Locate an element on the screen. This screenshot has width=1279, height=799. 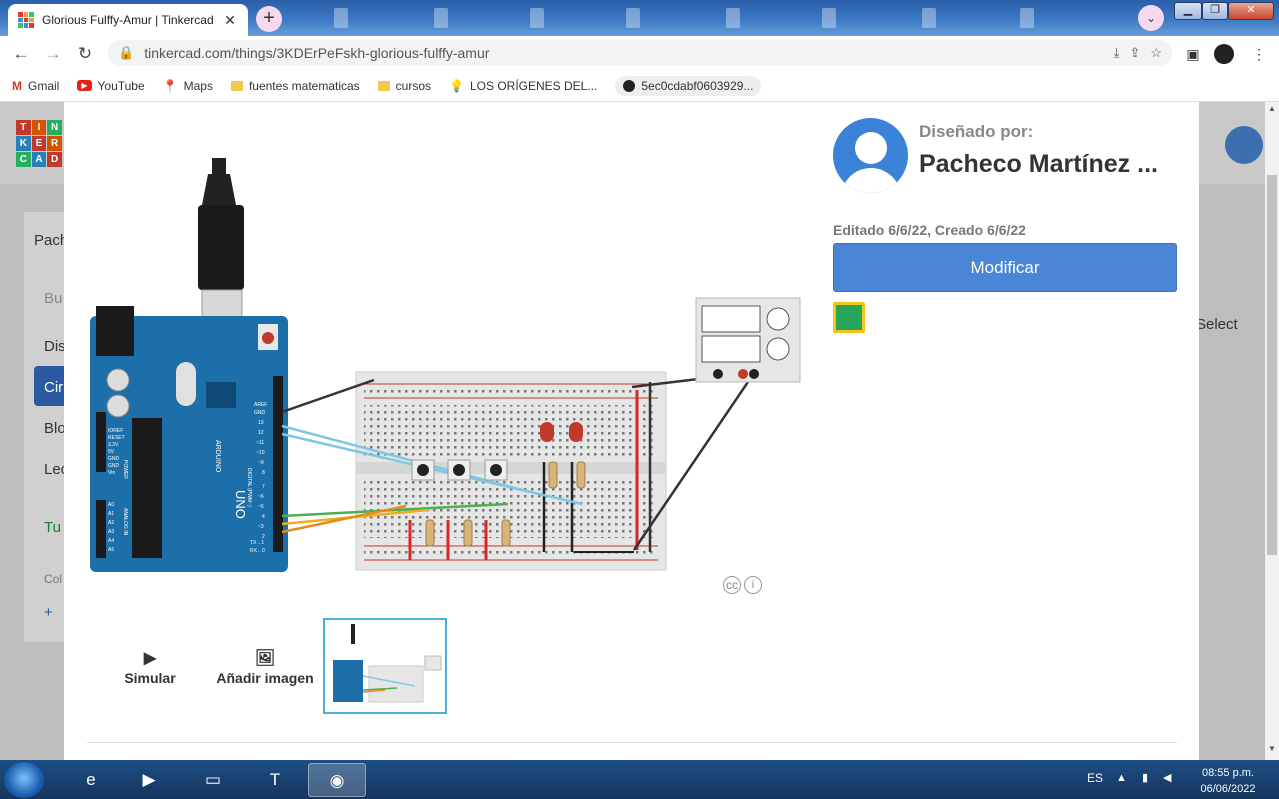
attribution-icon: i is located at coordinates (753, 585).